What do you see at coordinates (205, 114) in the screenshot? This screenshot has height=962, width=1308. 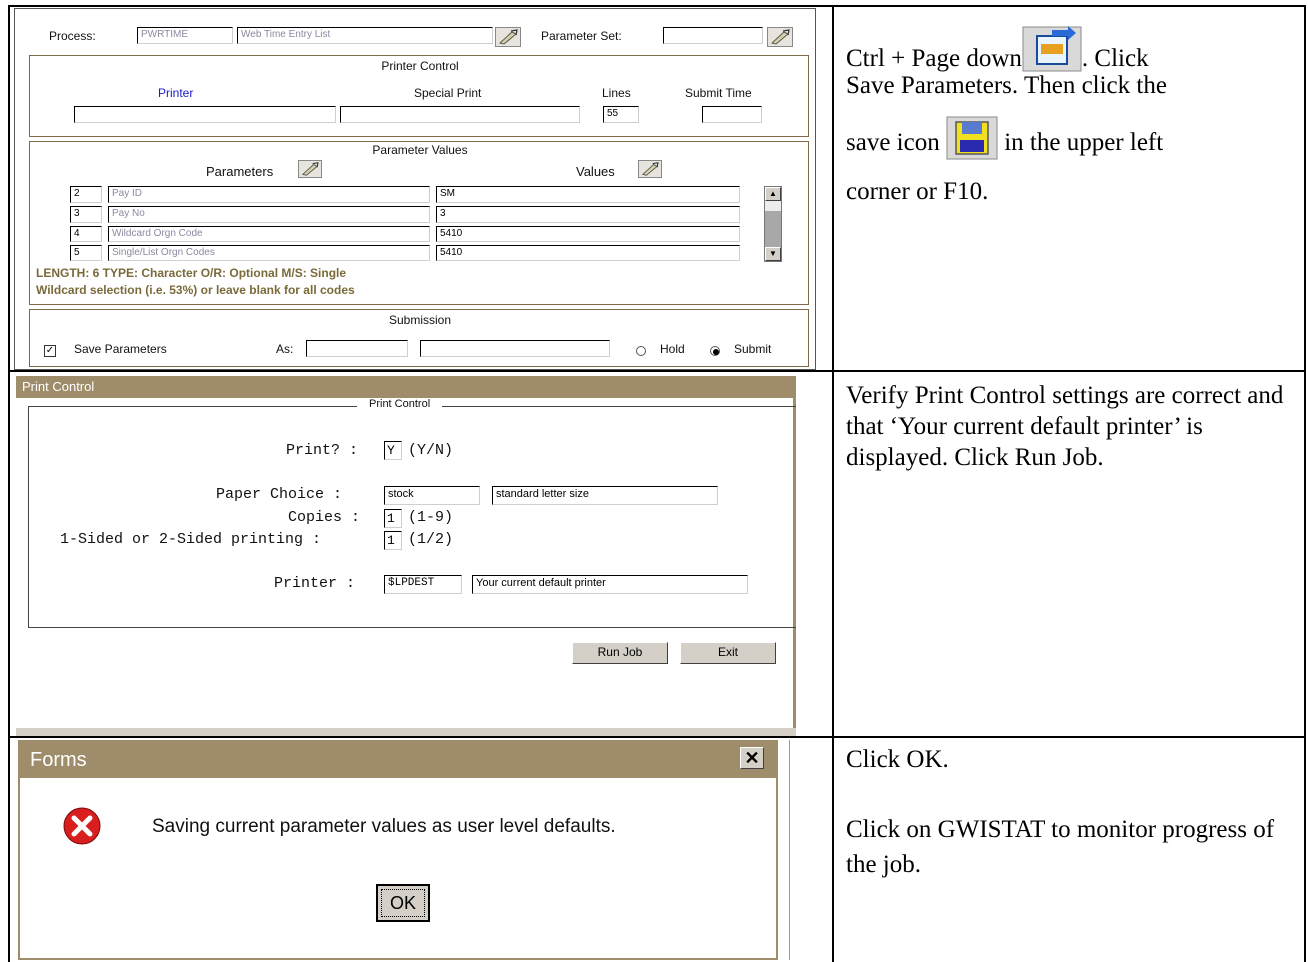 I see `printer-field` at bounding box center [205, 114].